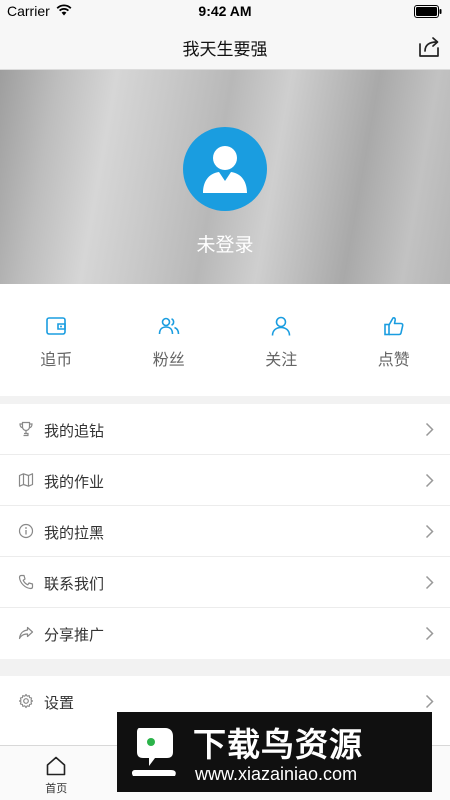 The image size is (450, 800). What do you see at coordinates (74, 431) in the screenshot?
I see `menu-label: 我的追钻` at bounding box center [74, 431].